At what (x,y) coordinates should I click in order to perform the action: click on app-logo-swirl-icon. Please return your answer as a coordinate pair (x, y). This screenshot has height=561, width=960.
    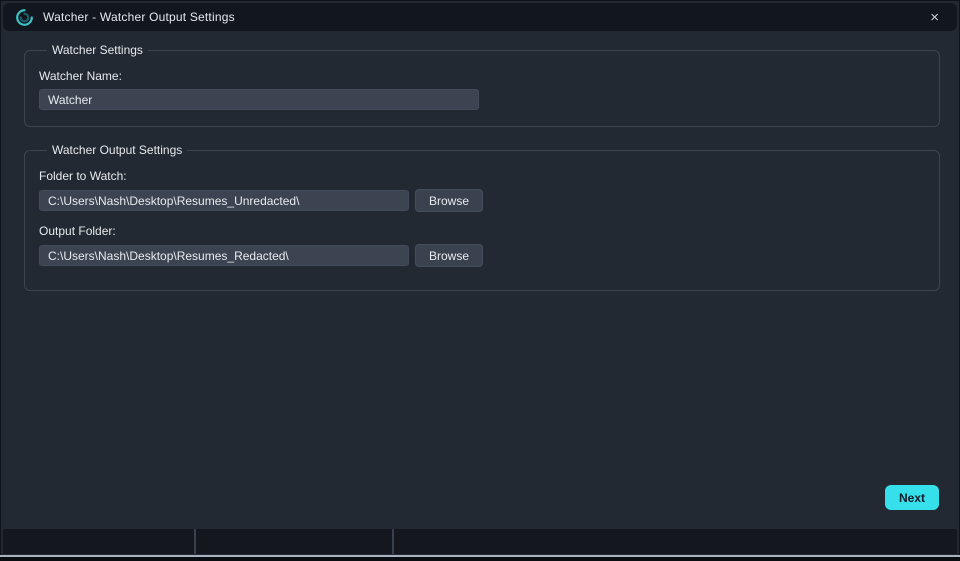
    Looking at the image, I should click on (24, 17).